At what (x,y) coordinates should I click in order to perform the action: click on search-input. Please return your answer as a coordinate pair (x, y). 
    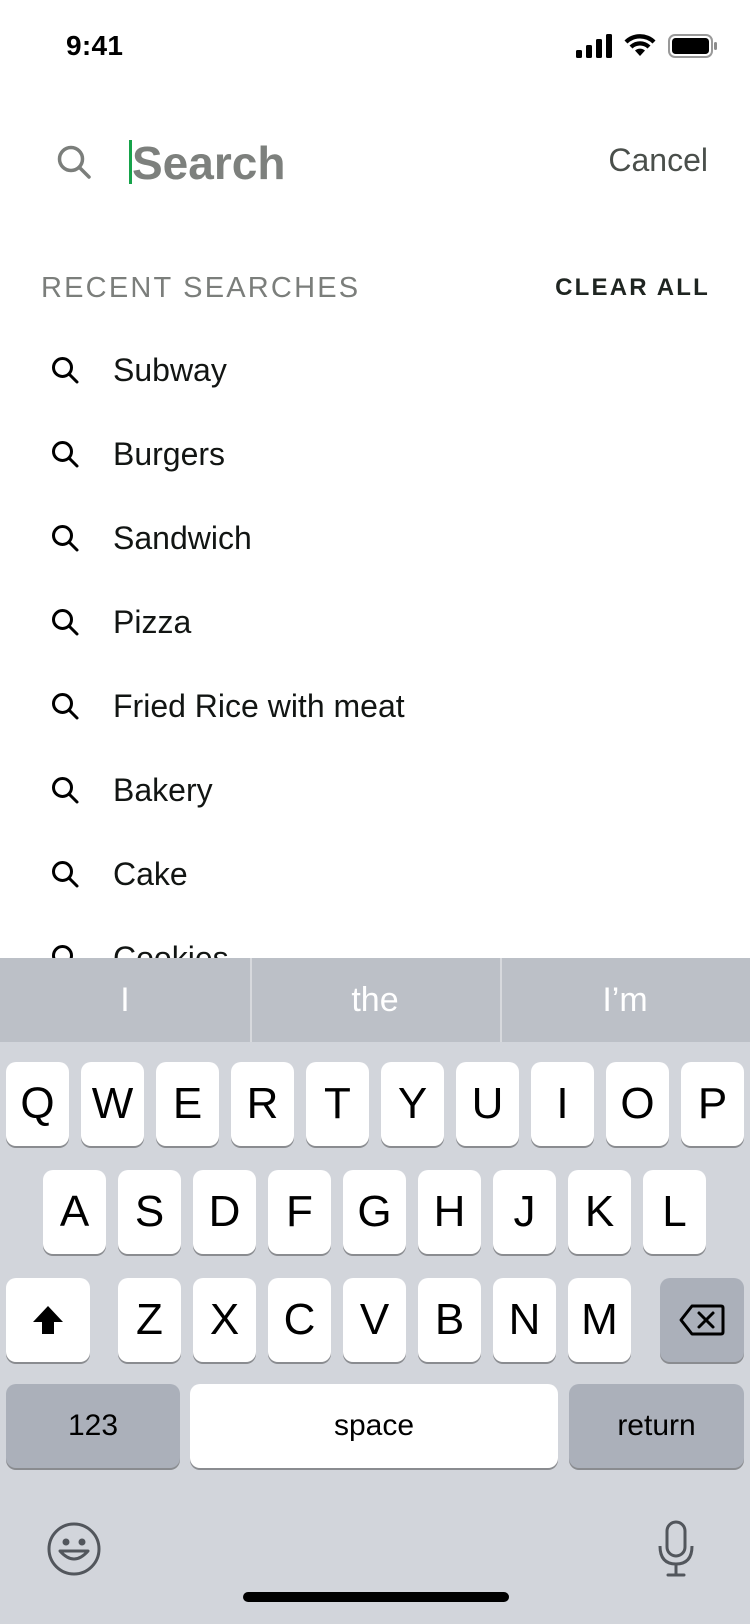
    Looking at the image, I should click on (342, 163).